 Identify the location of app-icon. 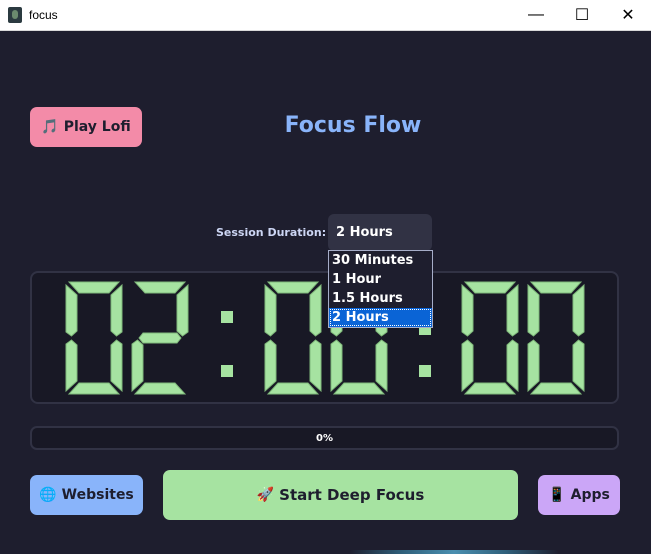
(15, 15).